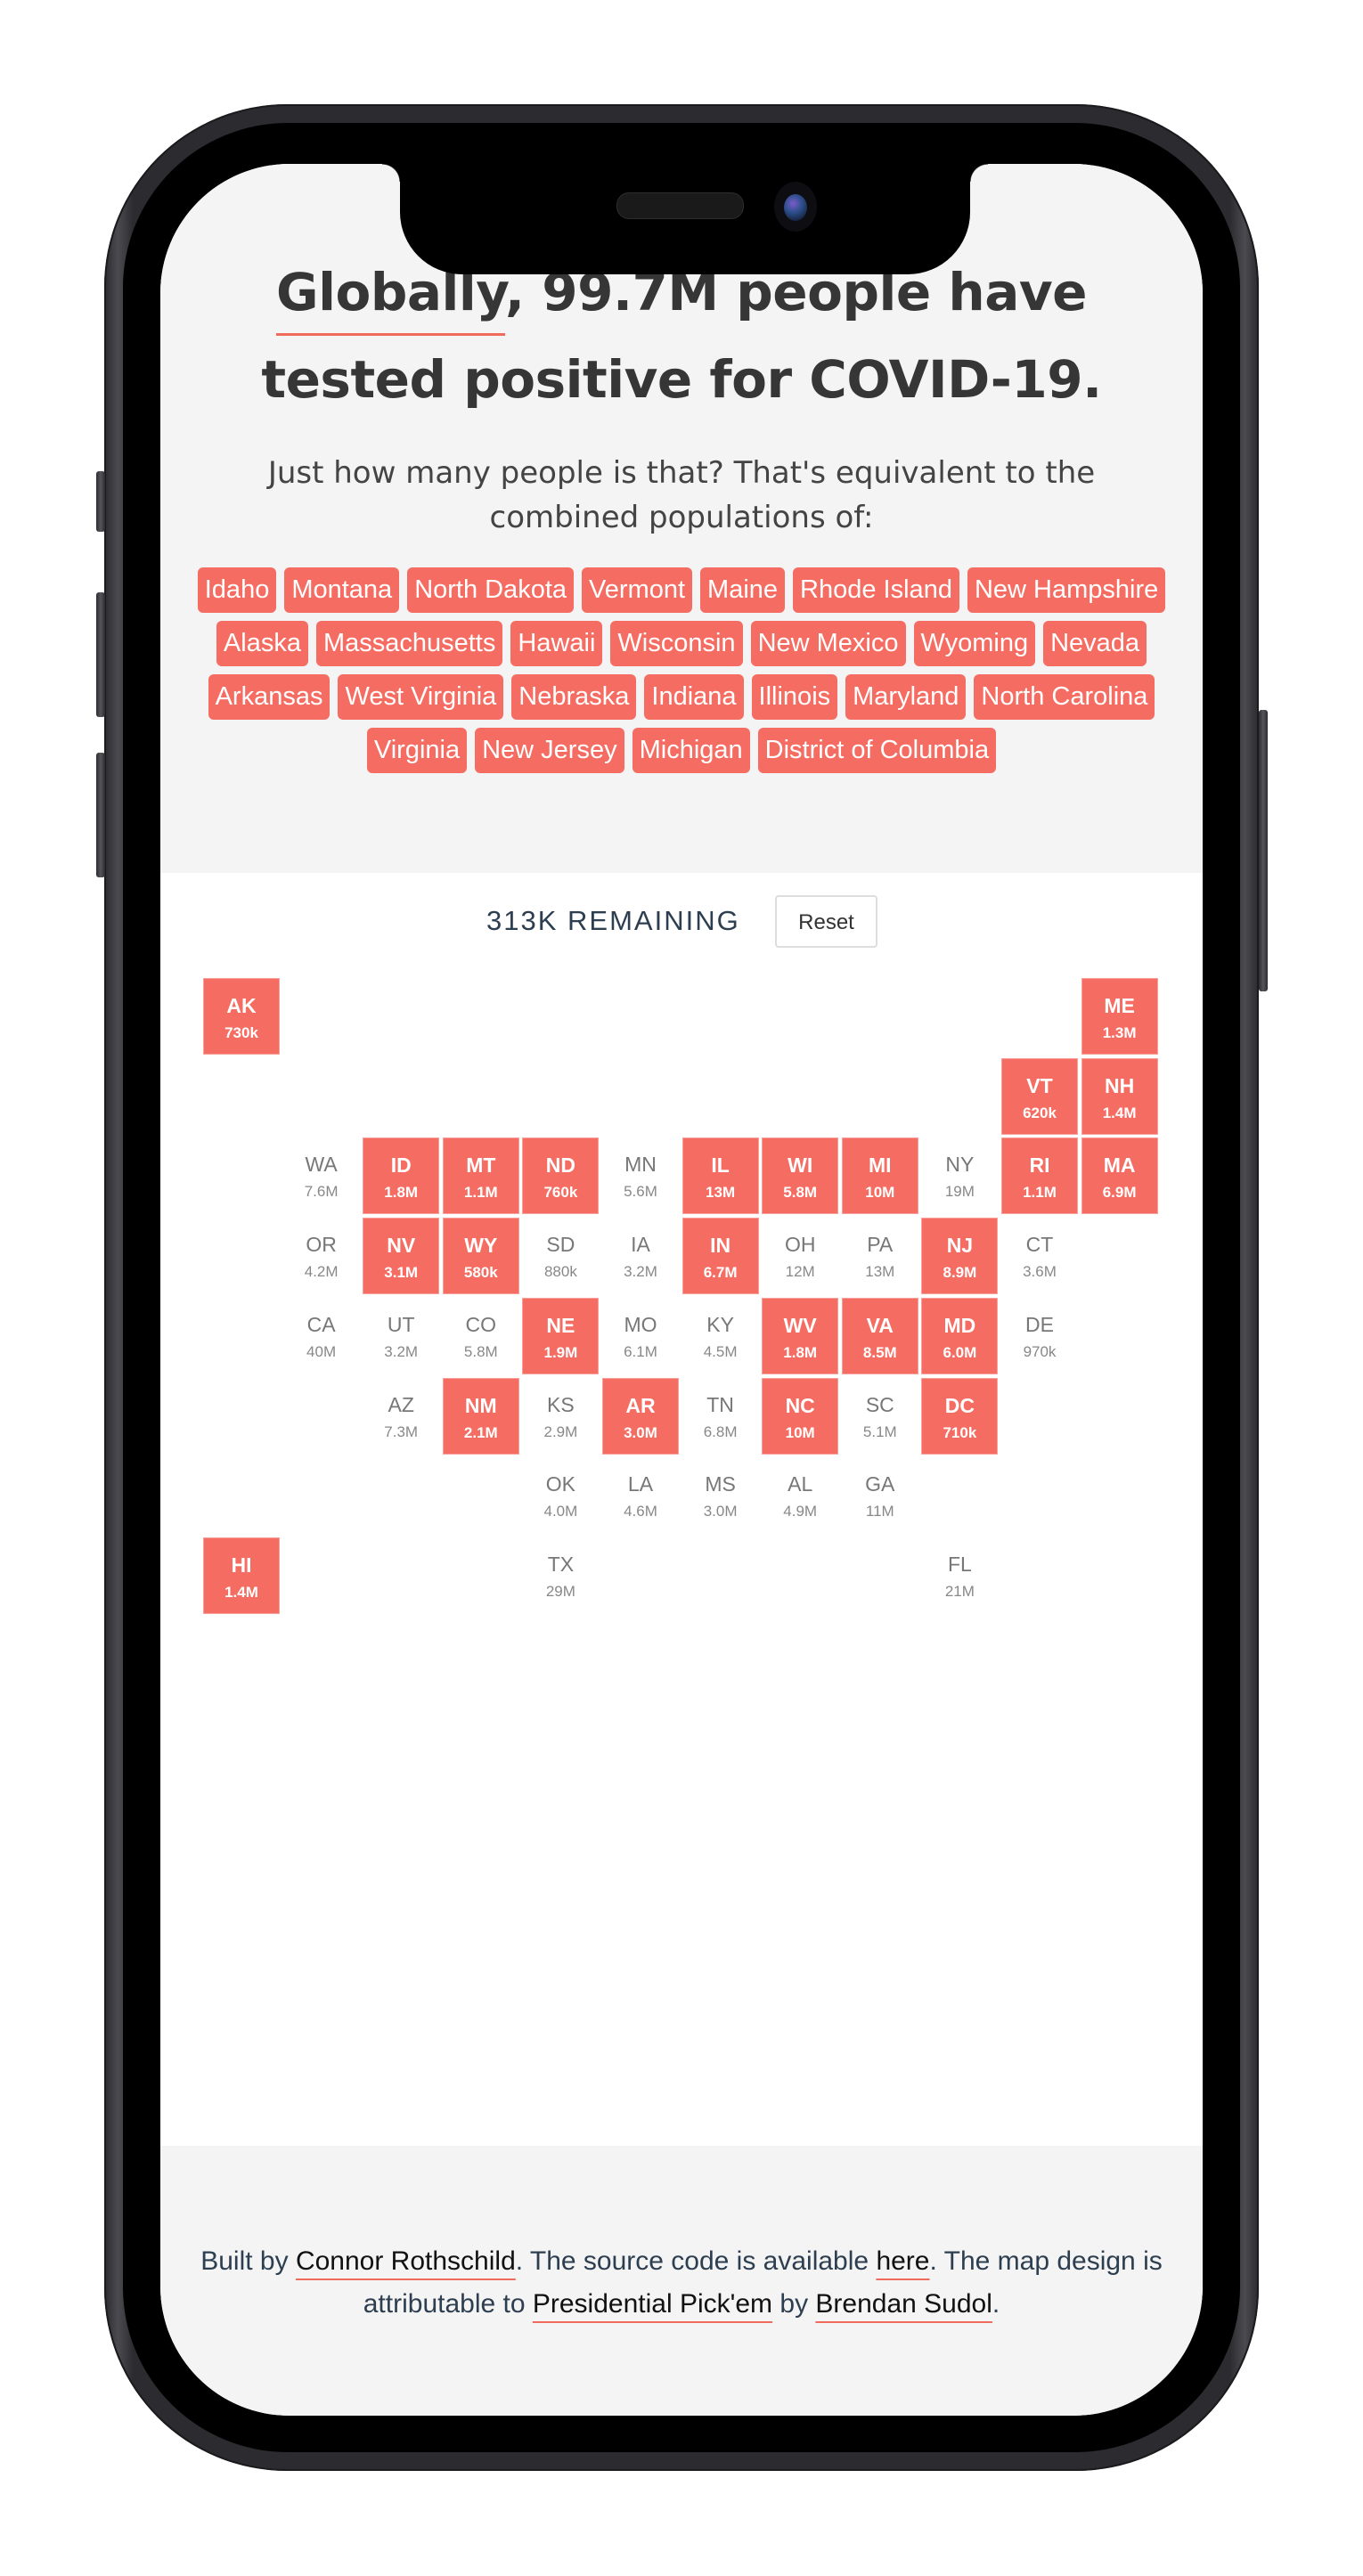 Image resolution: width=1363 pixels, height=2576 pixels. What do you see at coordinates (401, 1324) in the screenshot?
I see `state-abbr: UT` at bounding box center [401, 1324].